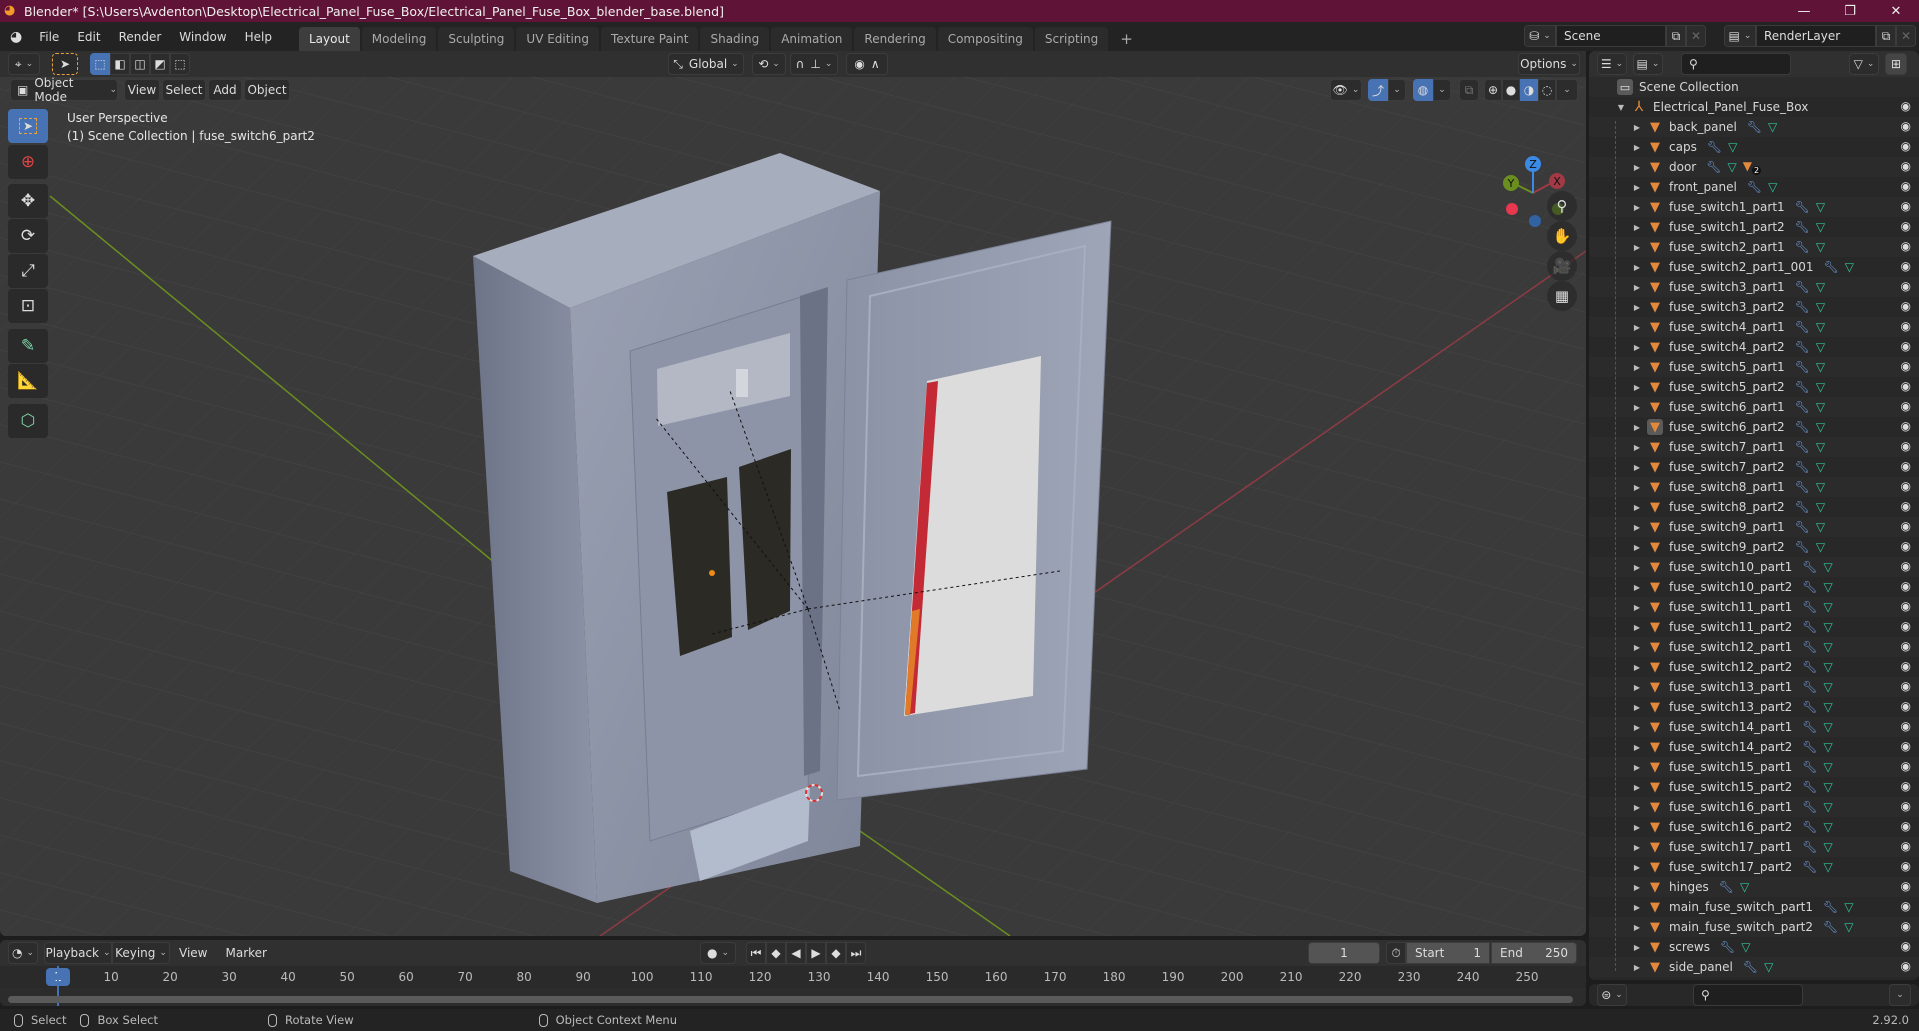 The width and height of the screenshot is (1919, 1031). What do you see at coordinates (1906, 36) in the screenshot?
I see `view-layer-delete-icon: ✕` at bounding box center [1906, 36].